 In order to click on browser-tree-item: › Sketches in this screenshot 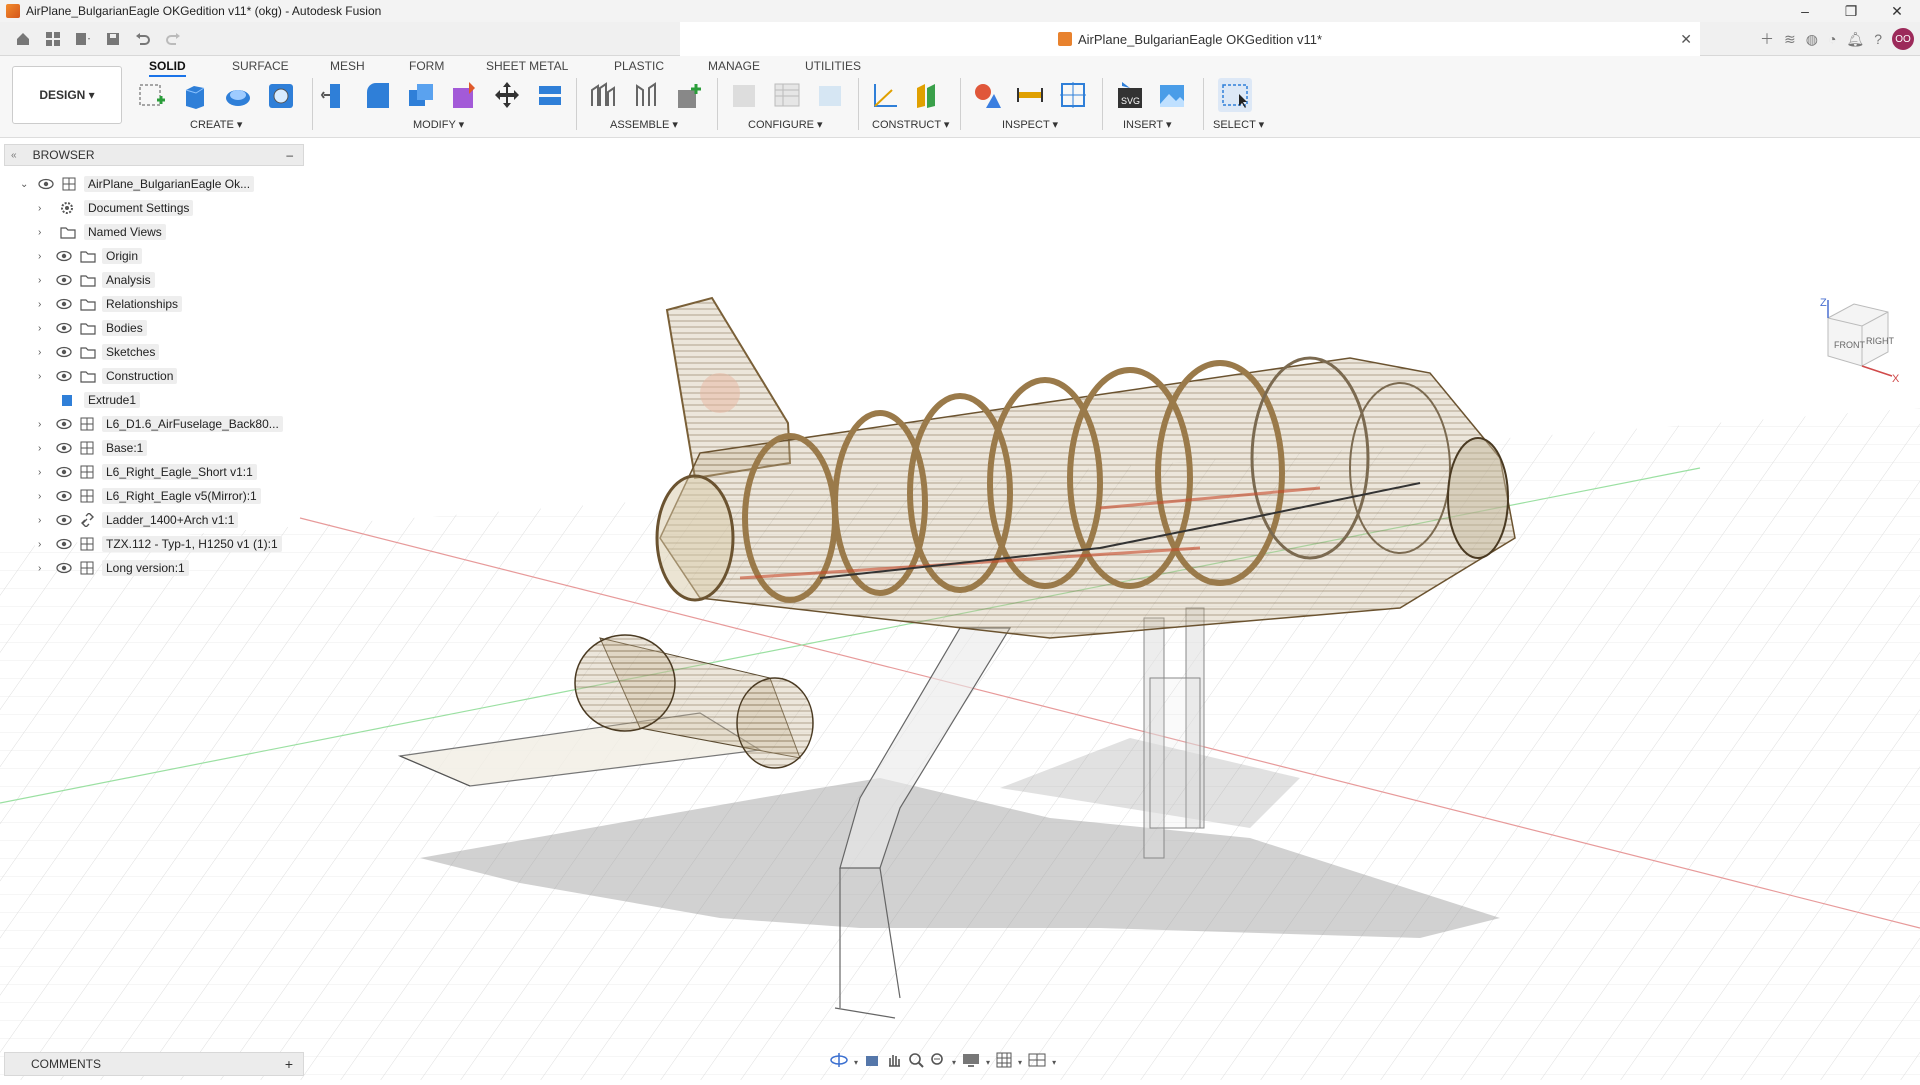, I will do `click(150, 352)`.